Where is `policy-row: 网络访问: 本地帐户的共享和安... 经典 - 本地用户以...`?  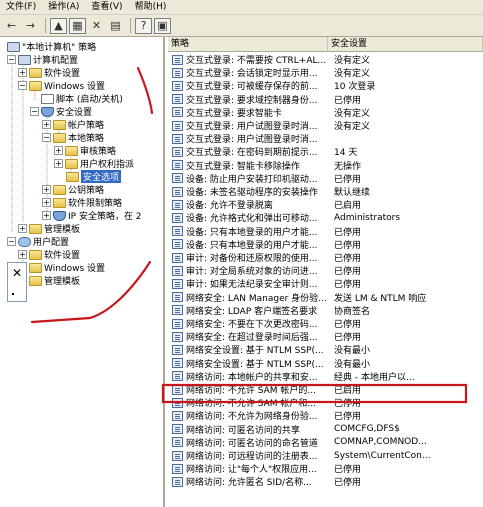 policy-row: 网络访问: 本地帐户的共享和安... 经典 - 本地用户以... is located at coordinates (325, 376).